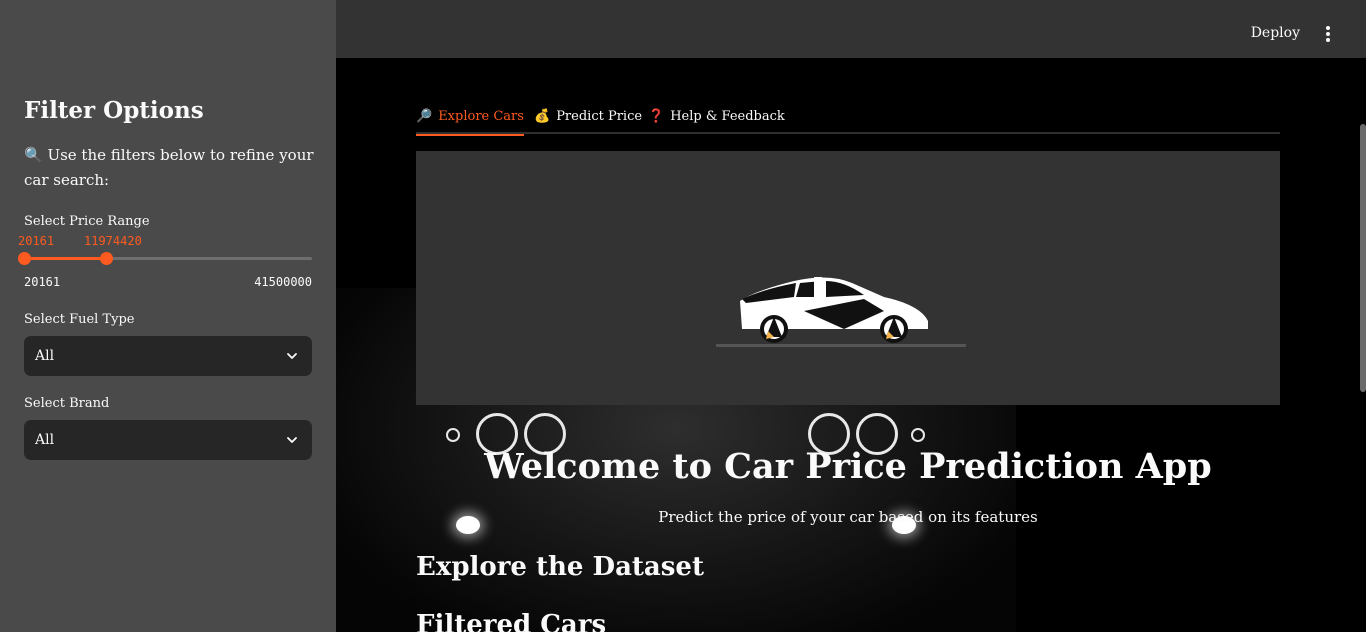 The image size is (1366, 632). I want to click on page-title: Welcome to Car Price Prediction App, so click(848, 466).